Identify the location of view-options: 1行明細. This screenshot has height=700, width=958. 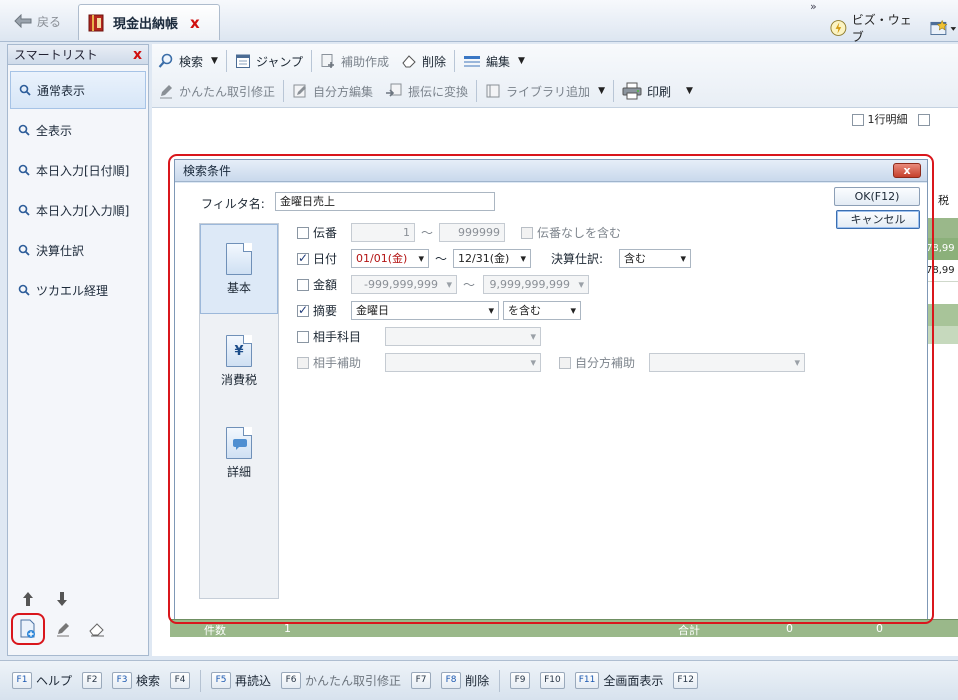
(891, 119).